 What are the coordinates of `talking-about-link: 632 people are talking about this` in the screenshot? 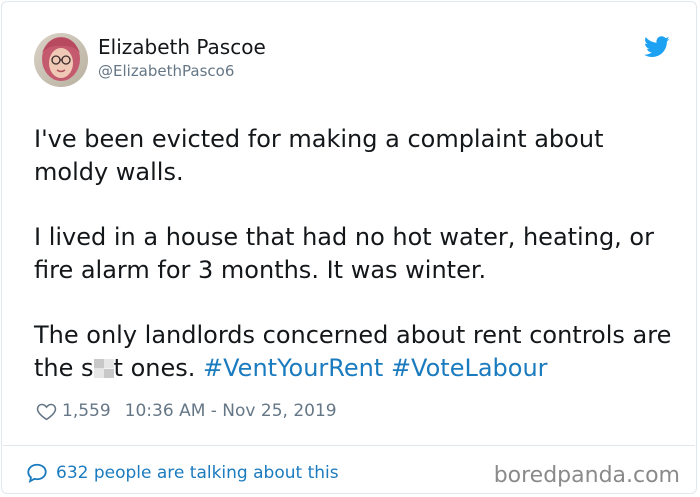 It's located at (182, 473).